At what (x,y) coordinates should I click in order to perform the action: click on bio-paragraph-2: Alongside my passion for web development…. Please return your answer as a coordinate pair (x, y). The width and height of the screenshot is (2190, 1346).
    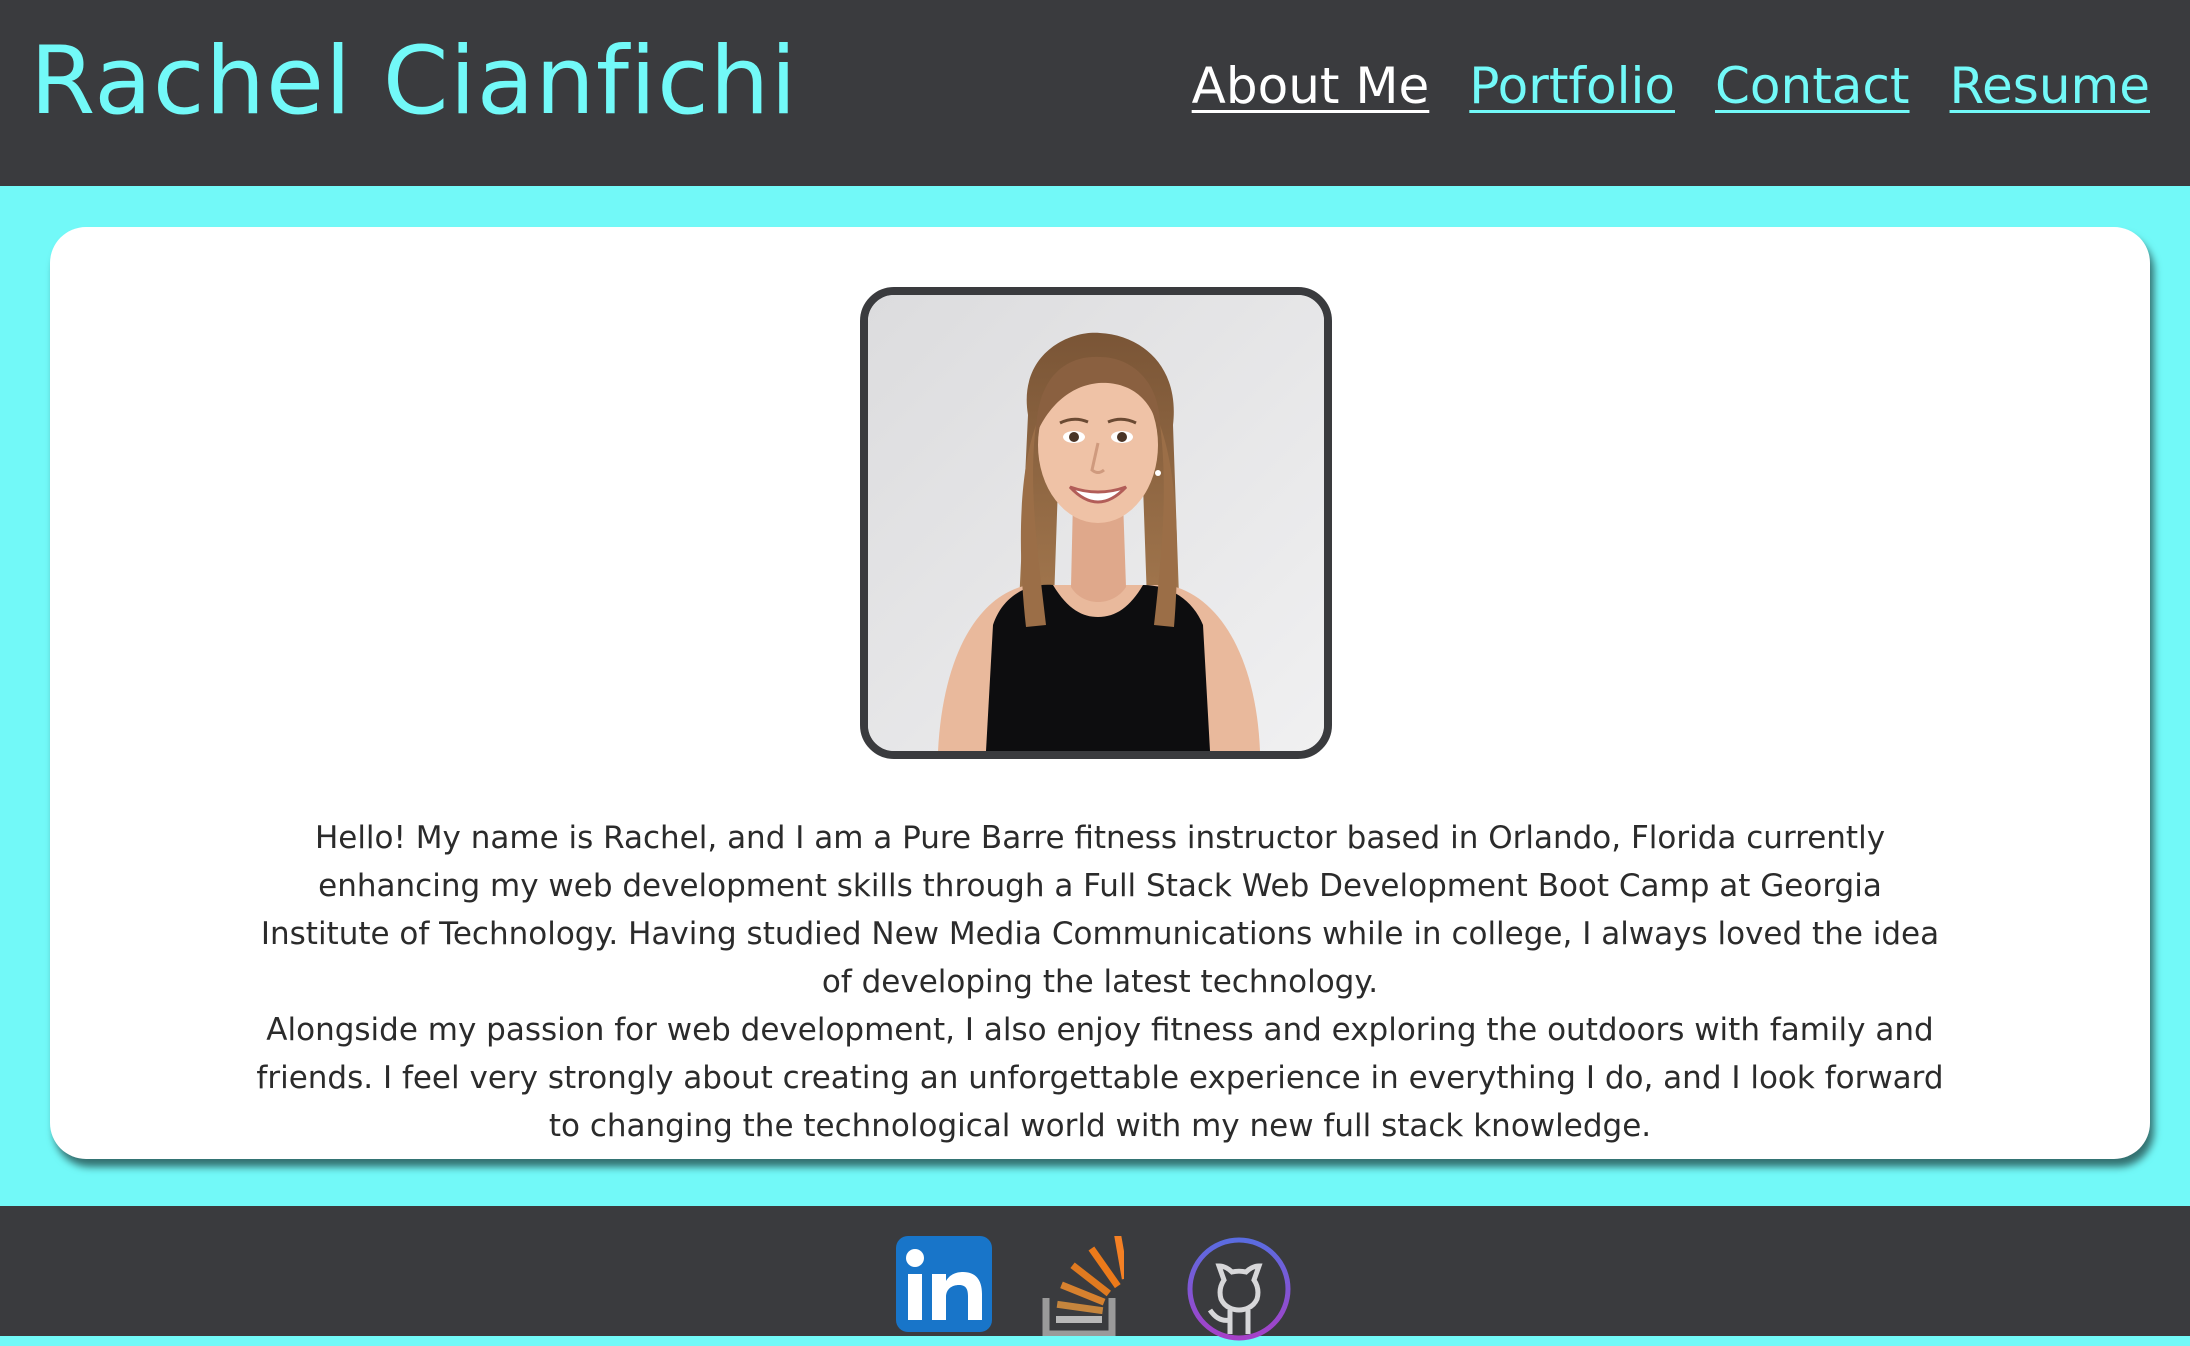
    Looking at the image, I should click on (1100, 1078).